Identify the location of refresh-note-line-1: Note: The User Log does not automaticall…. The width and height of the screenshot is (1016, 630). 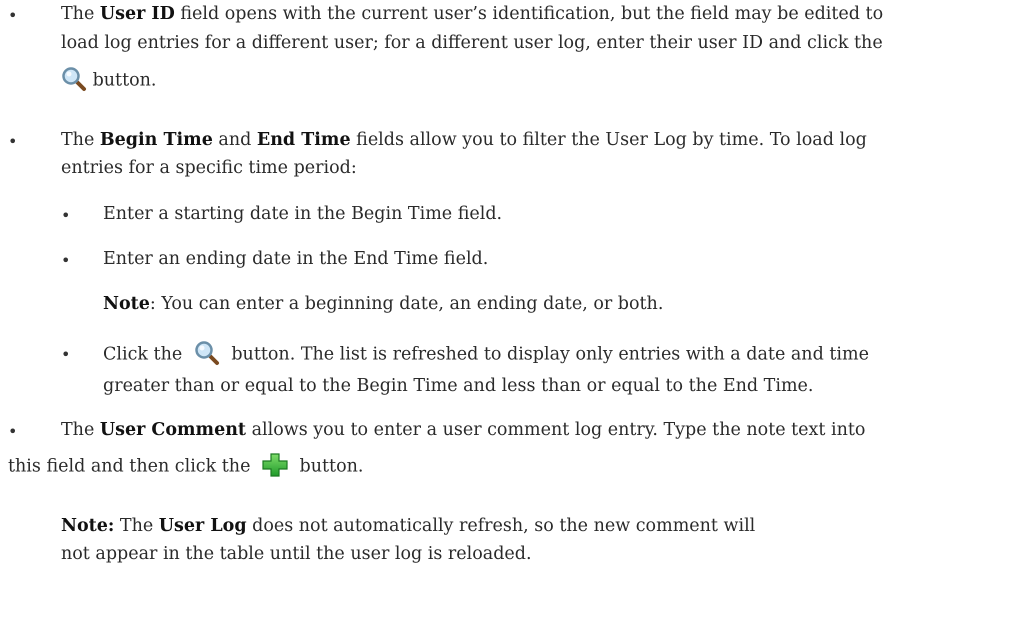
(408, 526).